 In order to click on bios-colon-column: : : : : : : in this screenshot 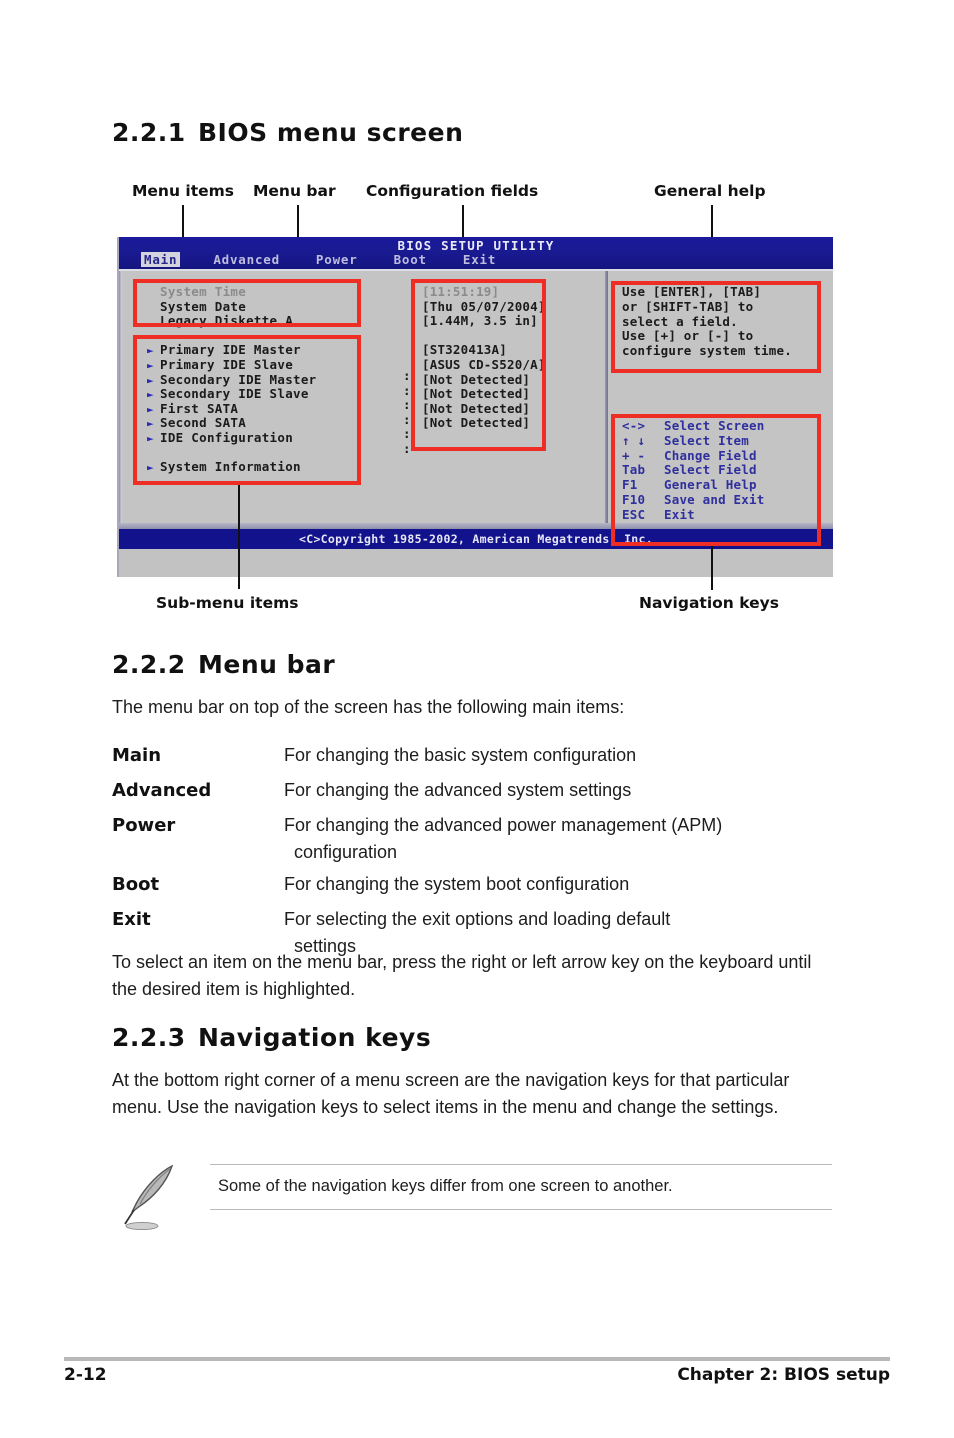, I will do `click(407, 412)`.